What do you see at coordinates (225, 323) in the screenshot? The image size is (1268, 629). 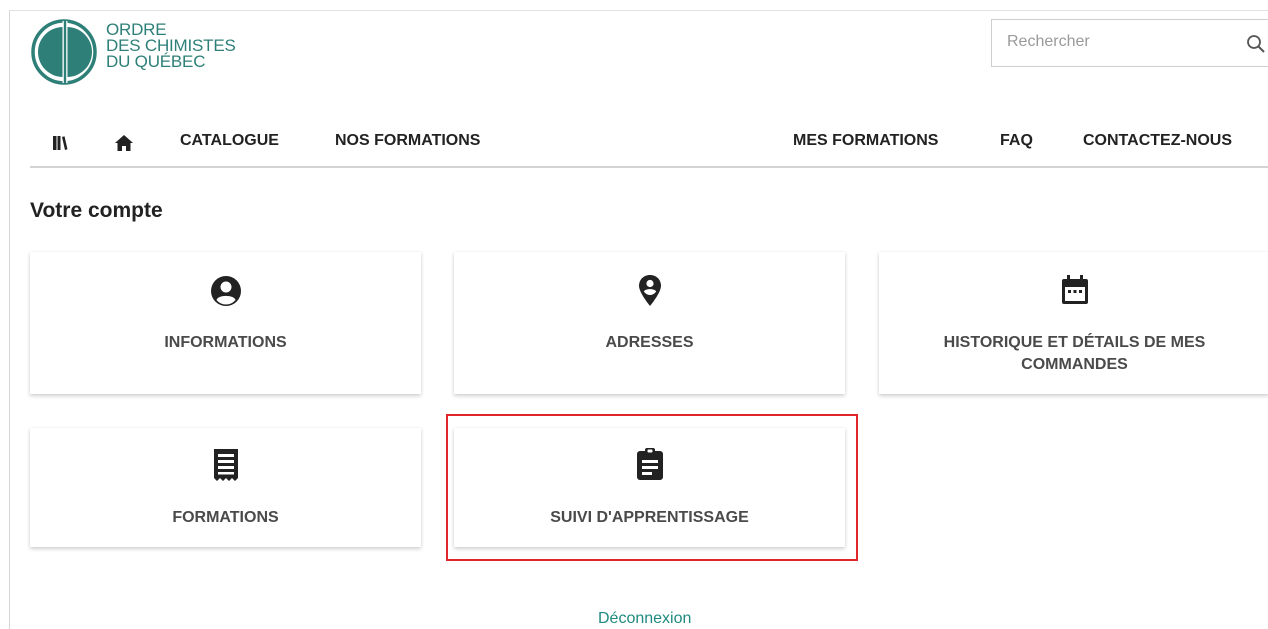 I see `card-informations: INFORMATIONS` at bounding box center [225, 323].